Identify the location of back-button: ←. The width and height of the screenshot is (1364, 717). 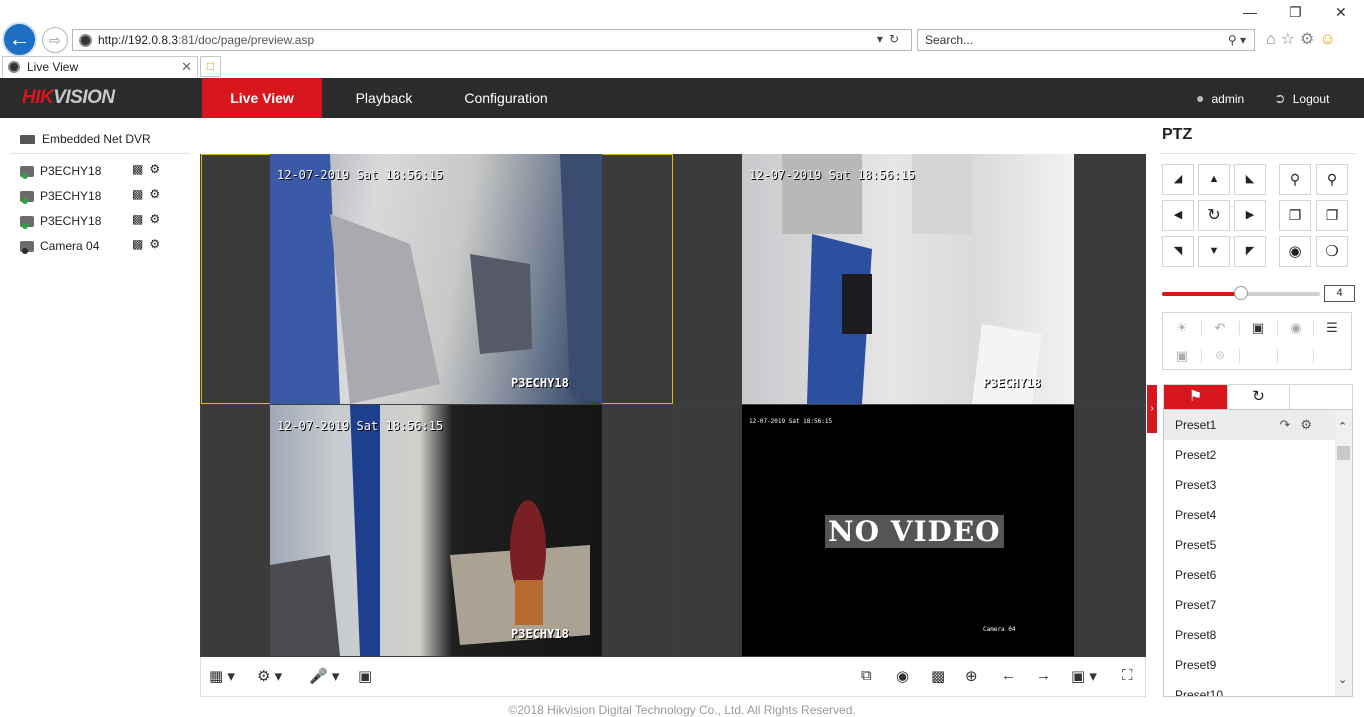
(19, 39).